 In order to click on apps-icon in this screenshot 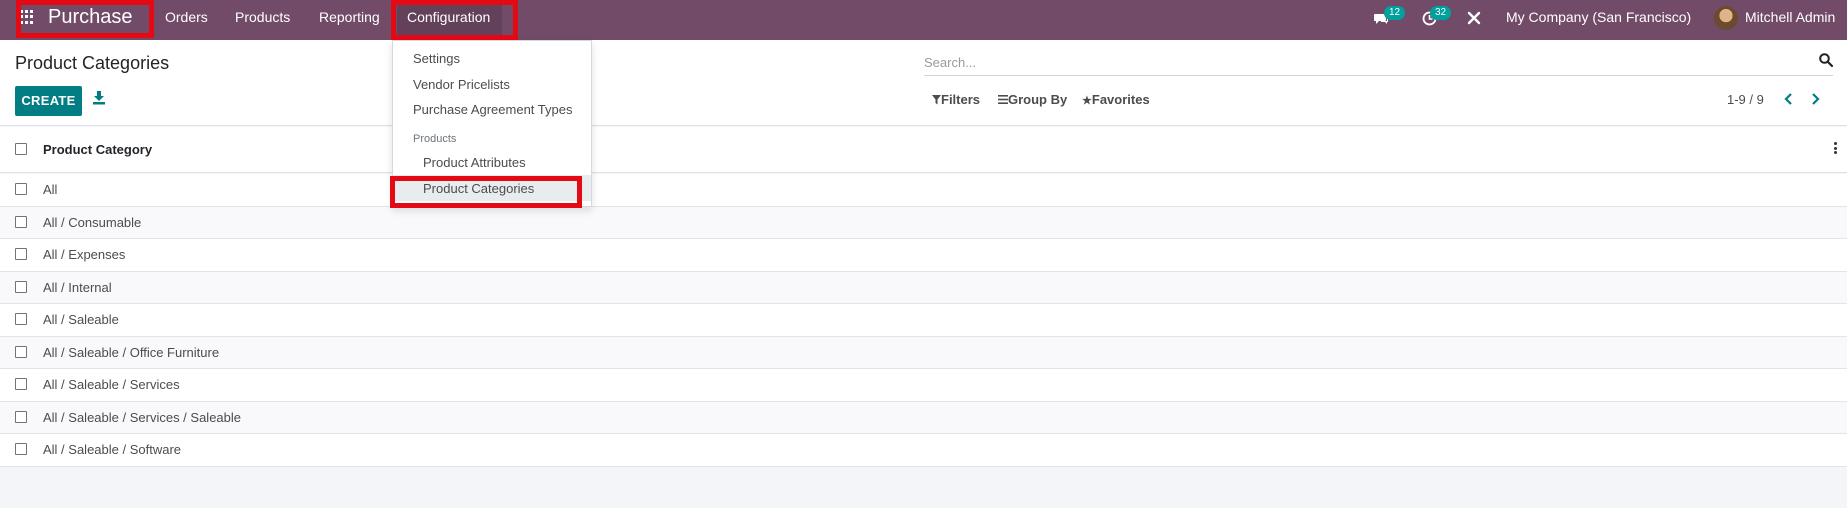, I will do `click(27, 17)`.